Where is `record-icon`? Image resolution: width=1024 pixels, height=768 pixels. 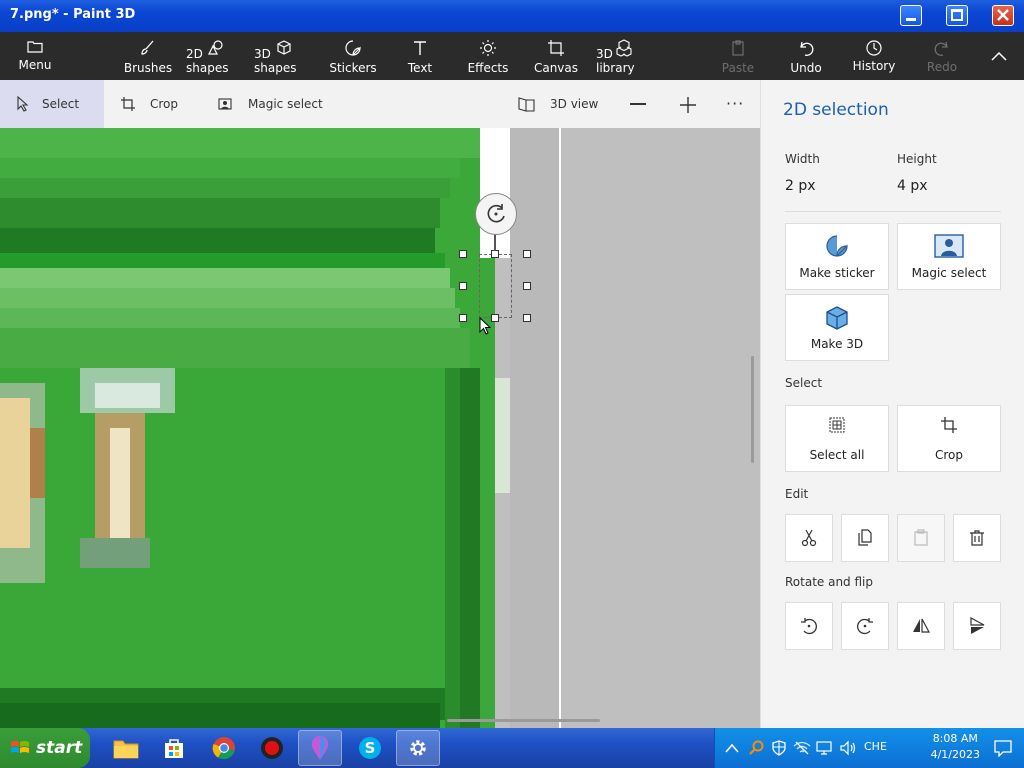
record-icon is located at coordinates (272, 748).